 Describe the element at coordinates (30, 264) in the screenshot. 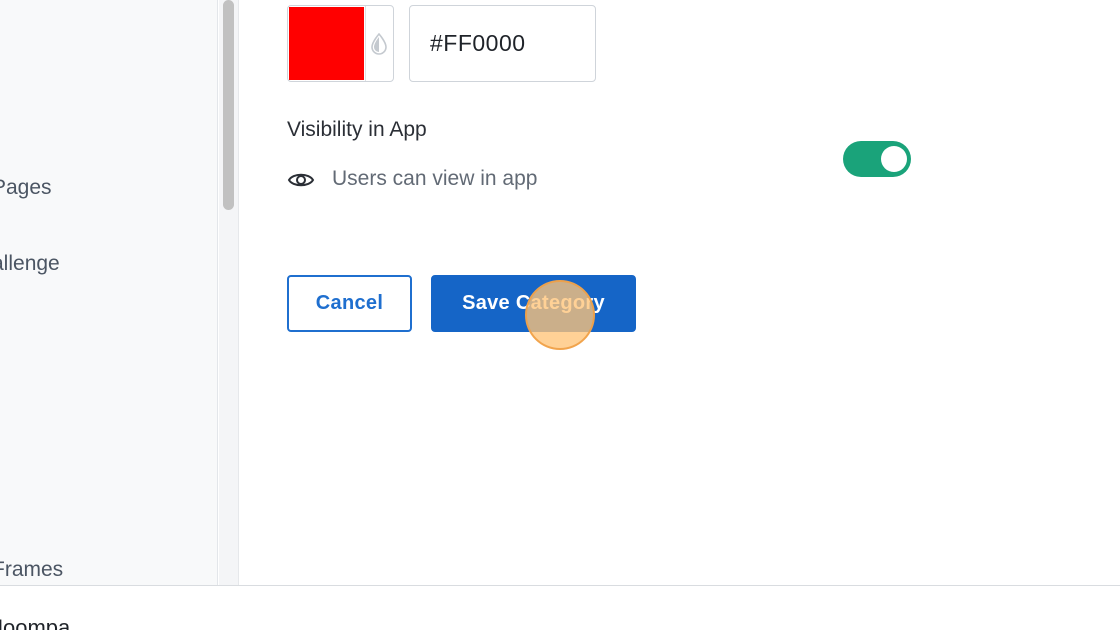

I see `sidebar-item-challenge: allenge` at that location.